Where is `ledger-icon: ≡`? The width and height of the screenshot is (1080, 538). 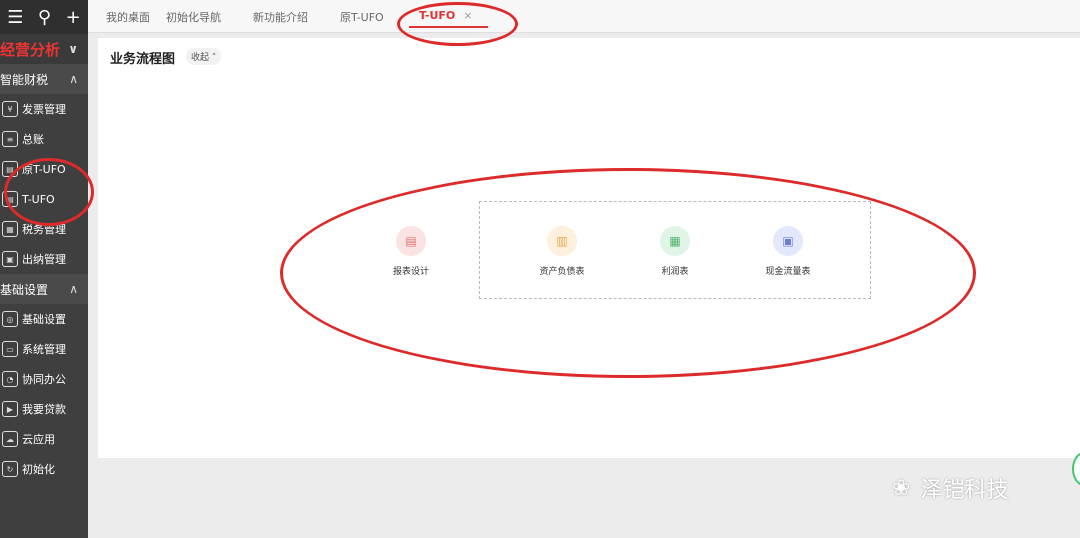 ledger-icon: ≡ is located at coordinates (10, 139).